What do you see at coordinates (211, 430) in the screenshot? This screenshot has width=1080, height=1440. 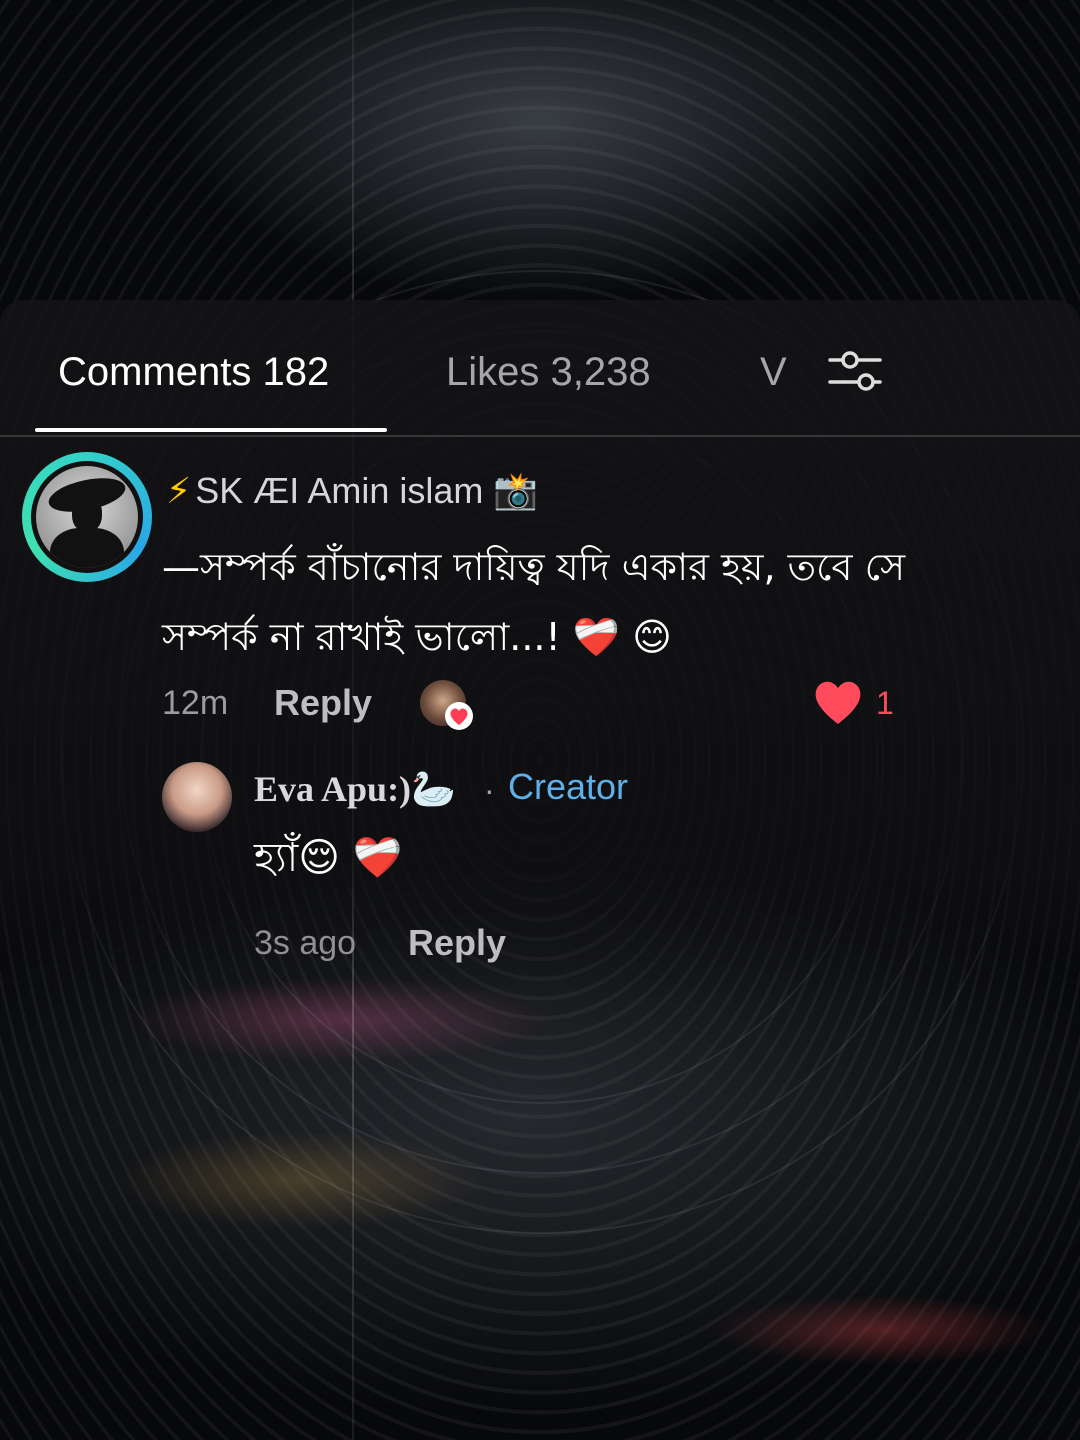 I see `active-tab-indicator` at bounding box center [211, 430].